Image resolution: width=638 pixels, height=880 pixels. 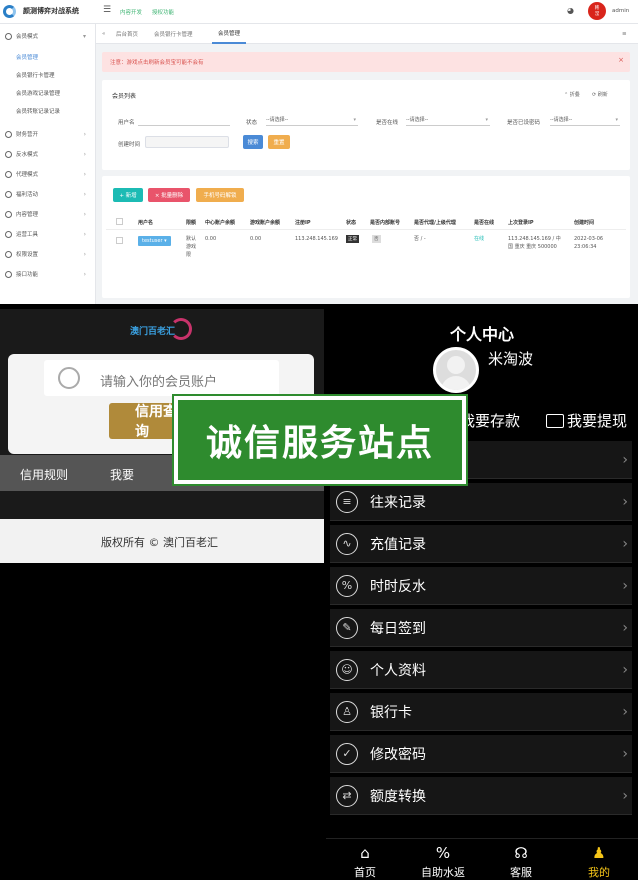 What do you see at coordinates (620, 11) in the screenshot?
I see `admin-username: admin` at bounding box center [620, 11].